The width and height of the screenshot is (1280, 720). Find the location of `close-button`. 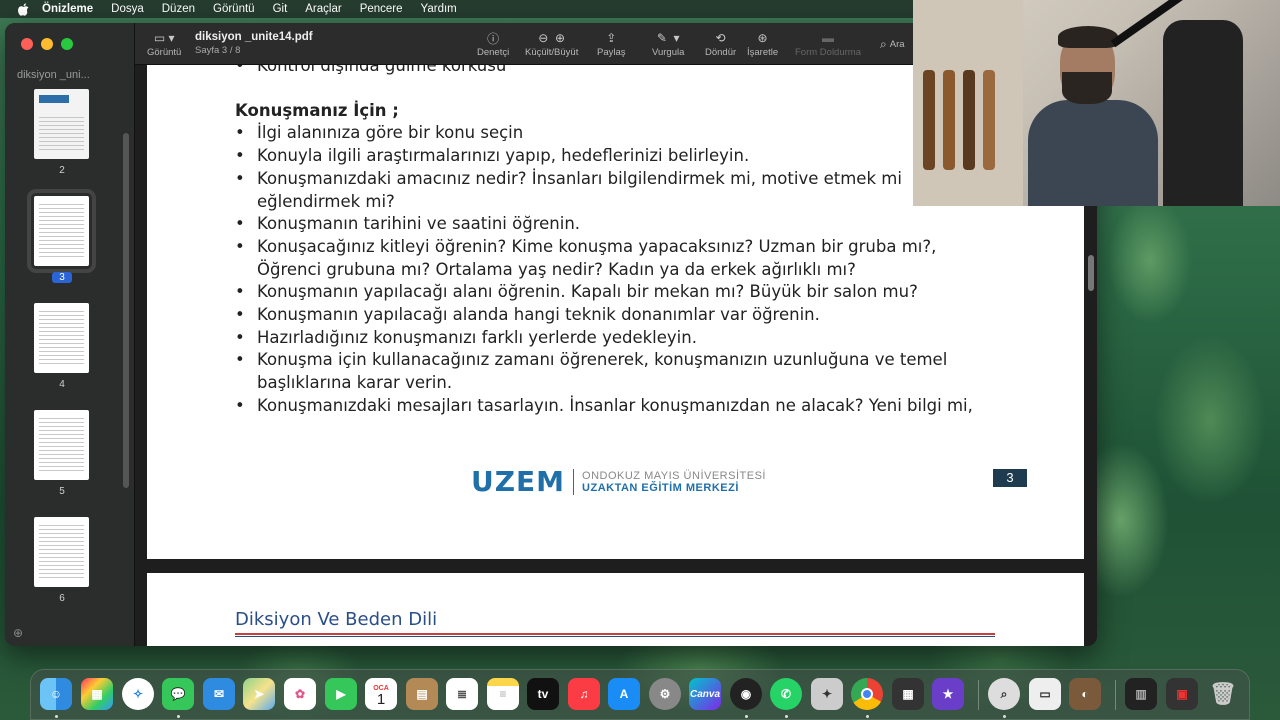

close-button is located at coordinates (27, 44).